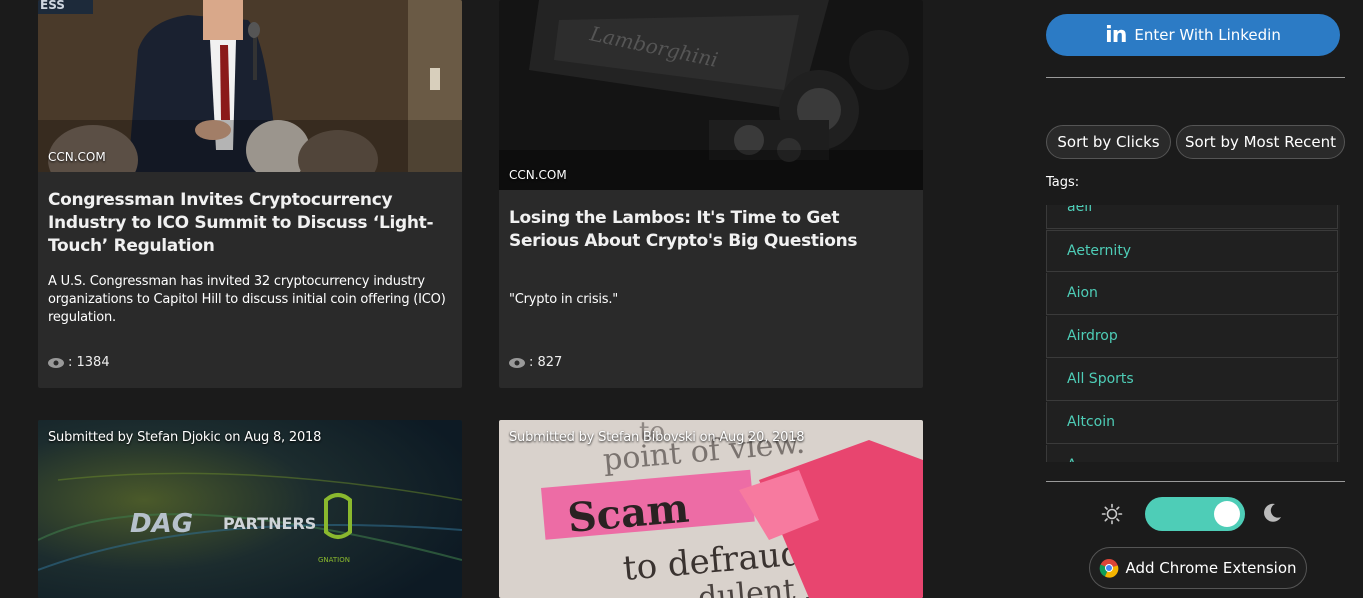 Image resolution: width=1363 pixels, height=598 pixels. What do you see at coordinates (1091, 422) in the screenshot?
I see `tag-label: Altcoin` at bounding box center [1091, 422].